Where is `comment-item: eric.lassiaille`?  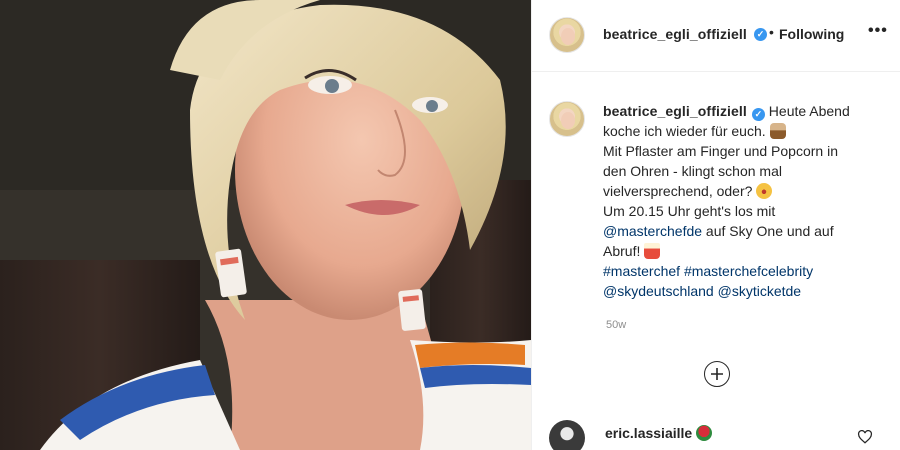
comment-item: eric.lassiaille is located at coordinates (659, 433).